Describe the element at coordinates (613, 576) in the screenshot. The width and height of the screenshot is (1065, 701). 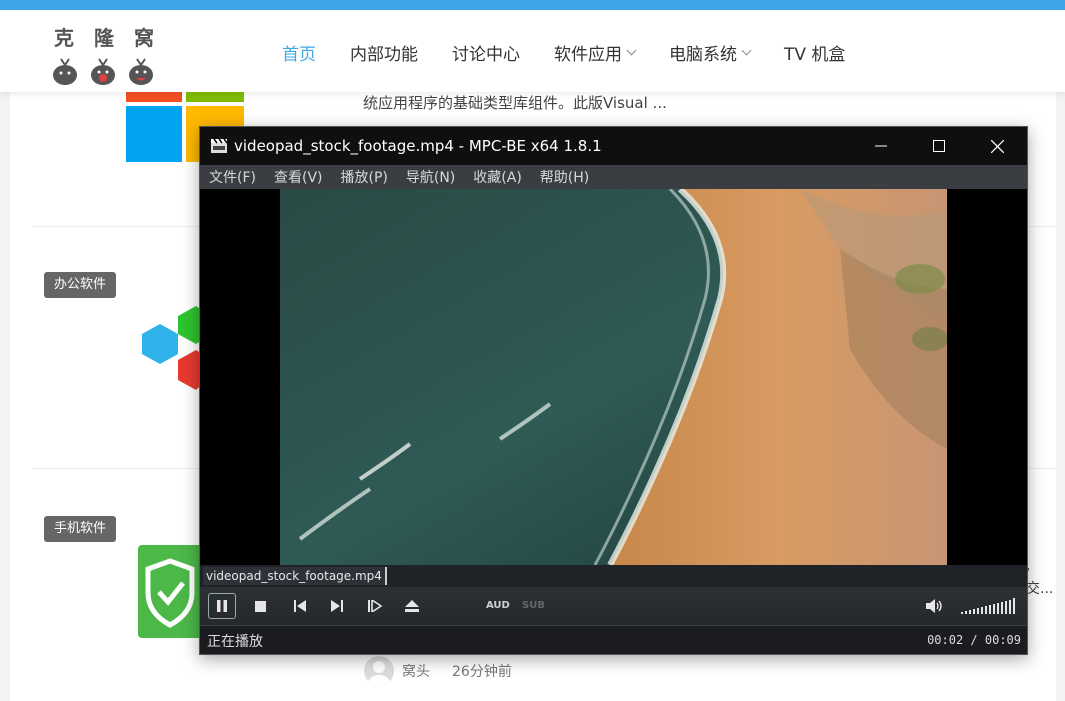
I see `filename-bar: videopad_stock_footage.mp4` at that location.